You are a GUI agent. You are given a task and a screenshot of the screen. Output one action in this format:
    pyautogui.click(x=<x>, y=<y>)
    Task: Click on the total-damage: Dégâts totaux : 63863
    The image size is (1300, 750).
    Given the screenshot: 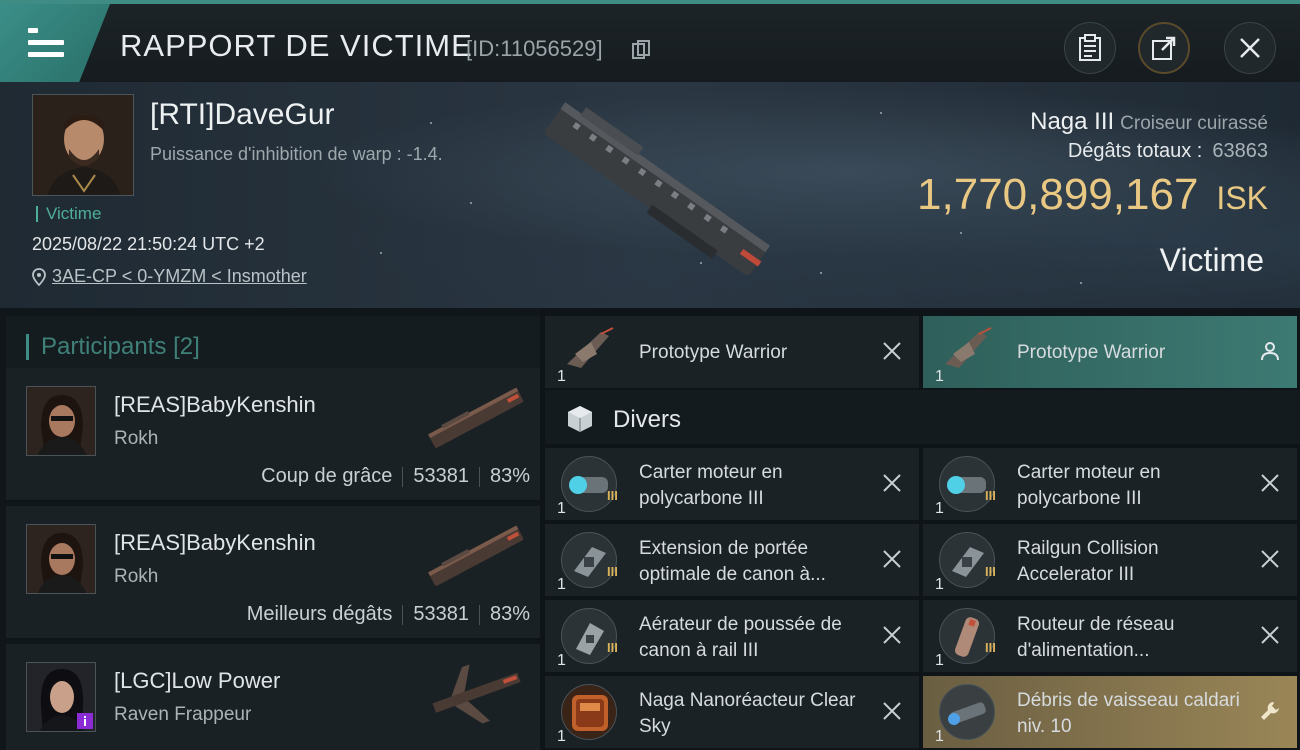 What is the action you would take?
    pyautogui.click(x=1168, y=151)
    